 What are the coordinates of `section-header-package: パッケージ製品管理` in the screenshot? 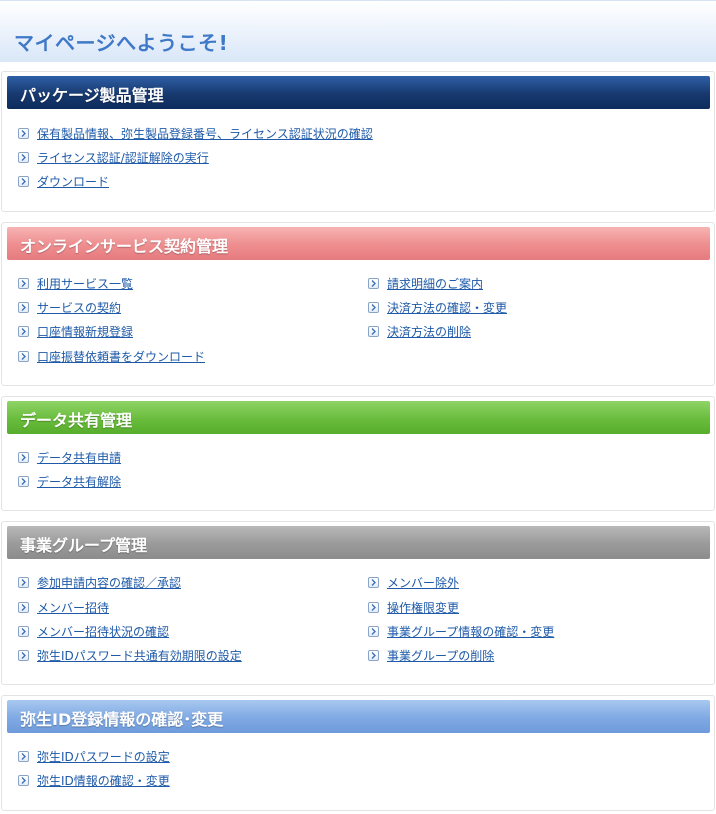 It's located at (358, 92).